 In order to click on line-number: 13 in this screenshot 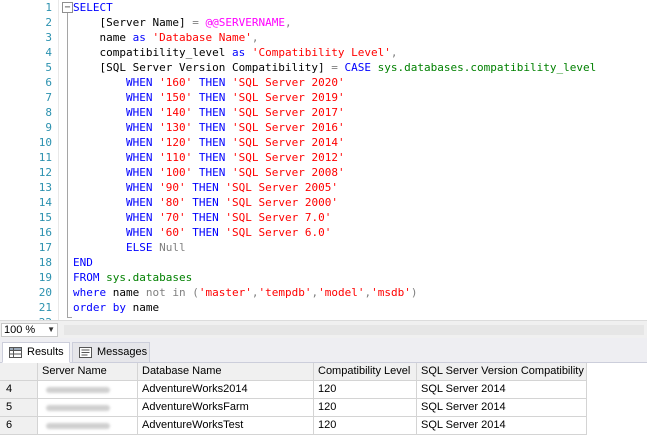, I will do `click(45, 187)`.